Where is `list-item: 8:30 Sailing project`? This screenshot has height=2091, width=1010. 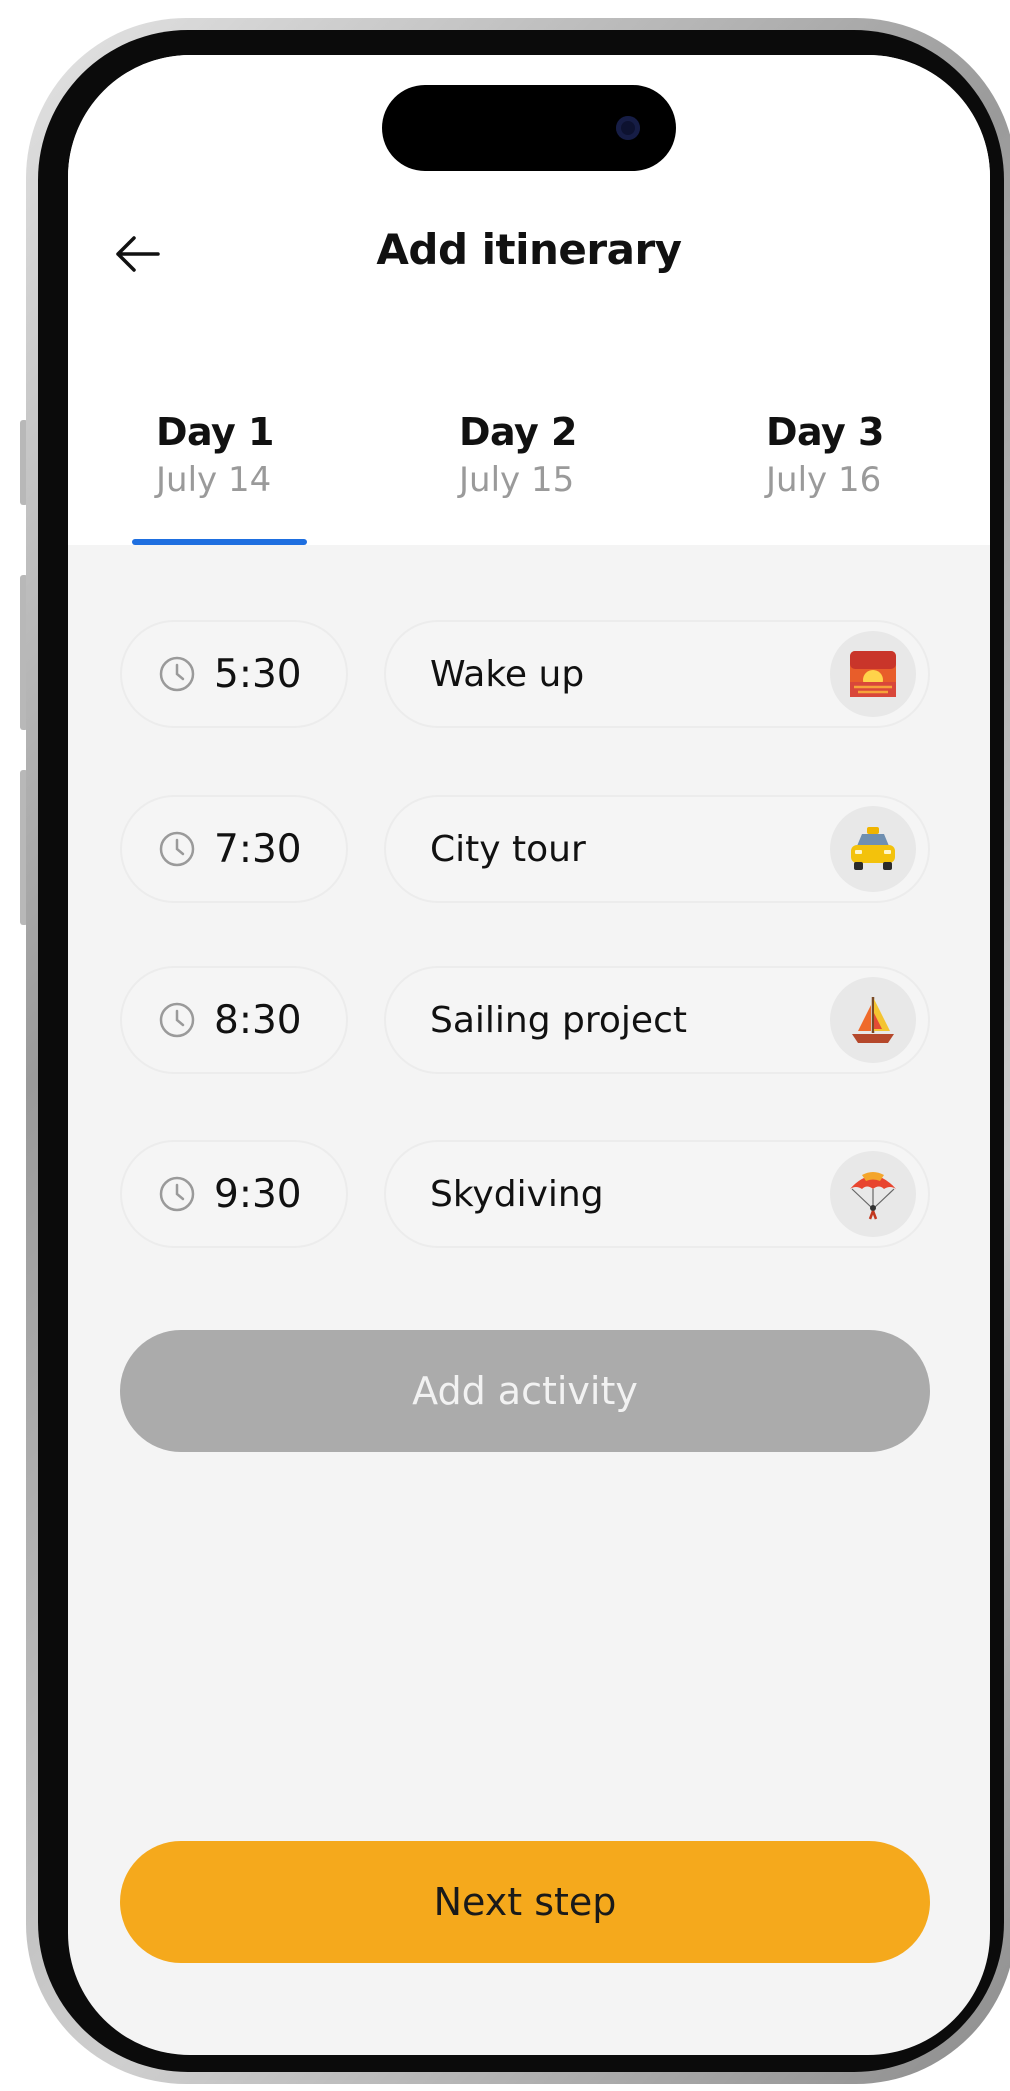 list-item: 8:30 Sailing project is located at coordinates (525, 1022).